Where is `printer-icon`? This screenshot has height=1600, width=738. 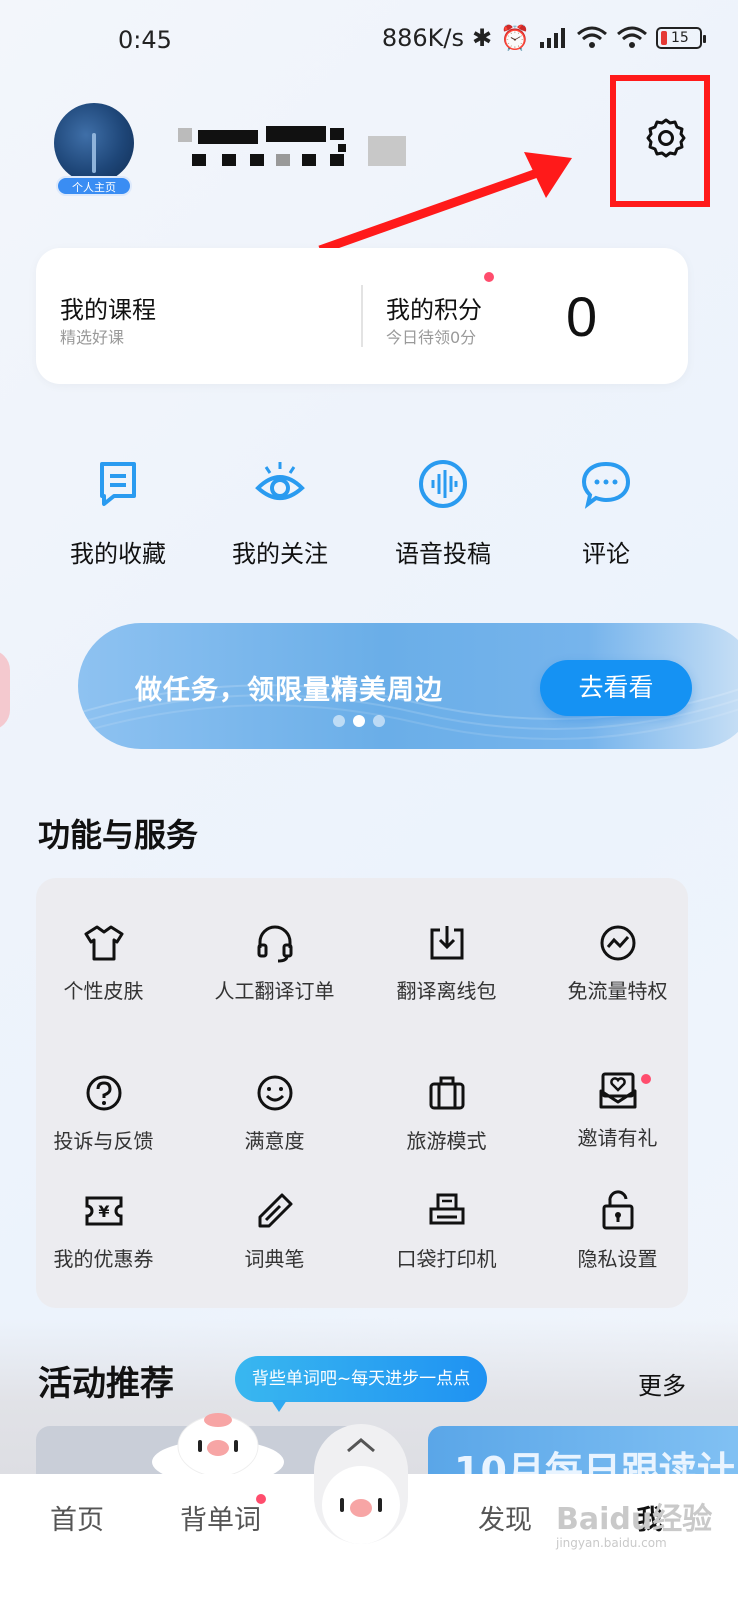
printer-icon is located at coordinates (446, 1209).